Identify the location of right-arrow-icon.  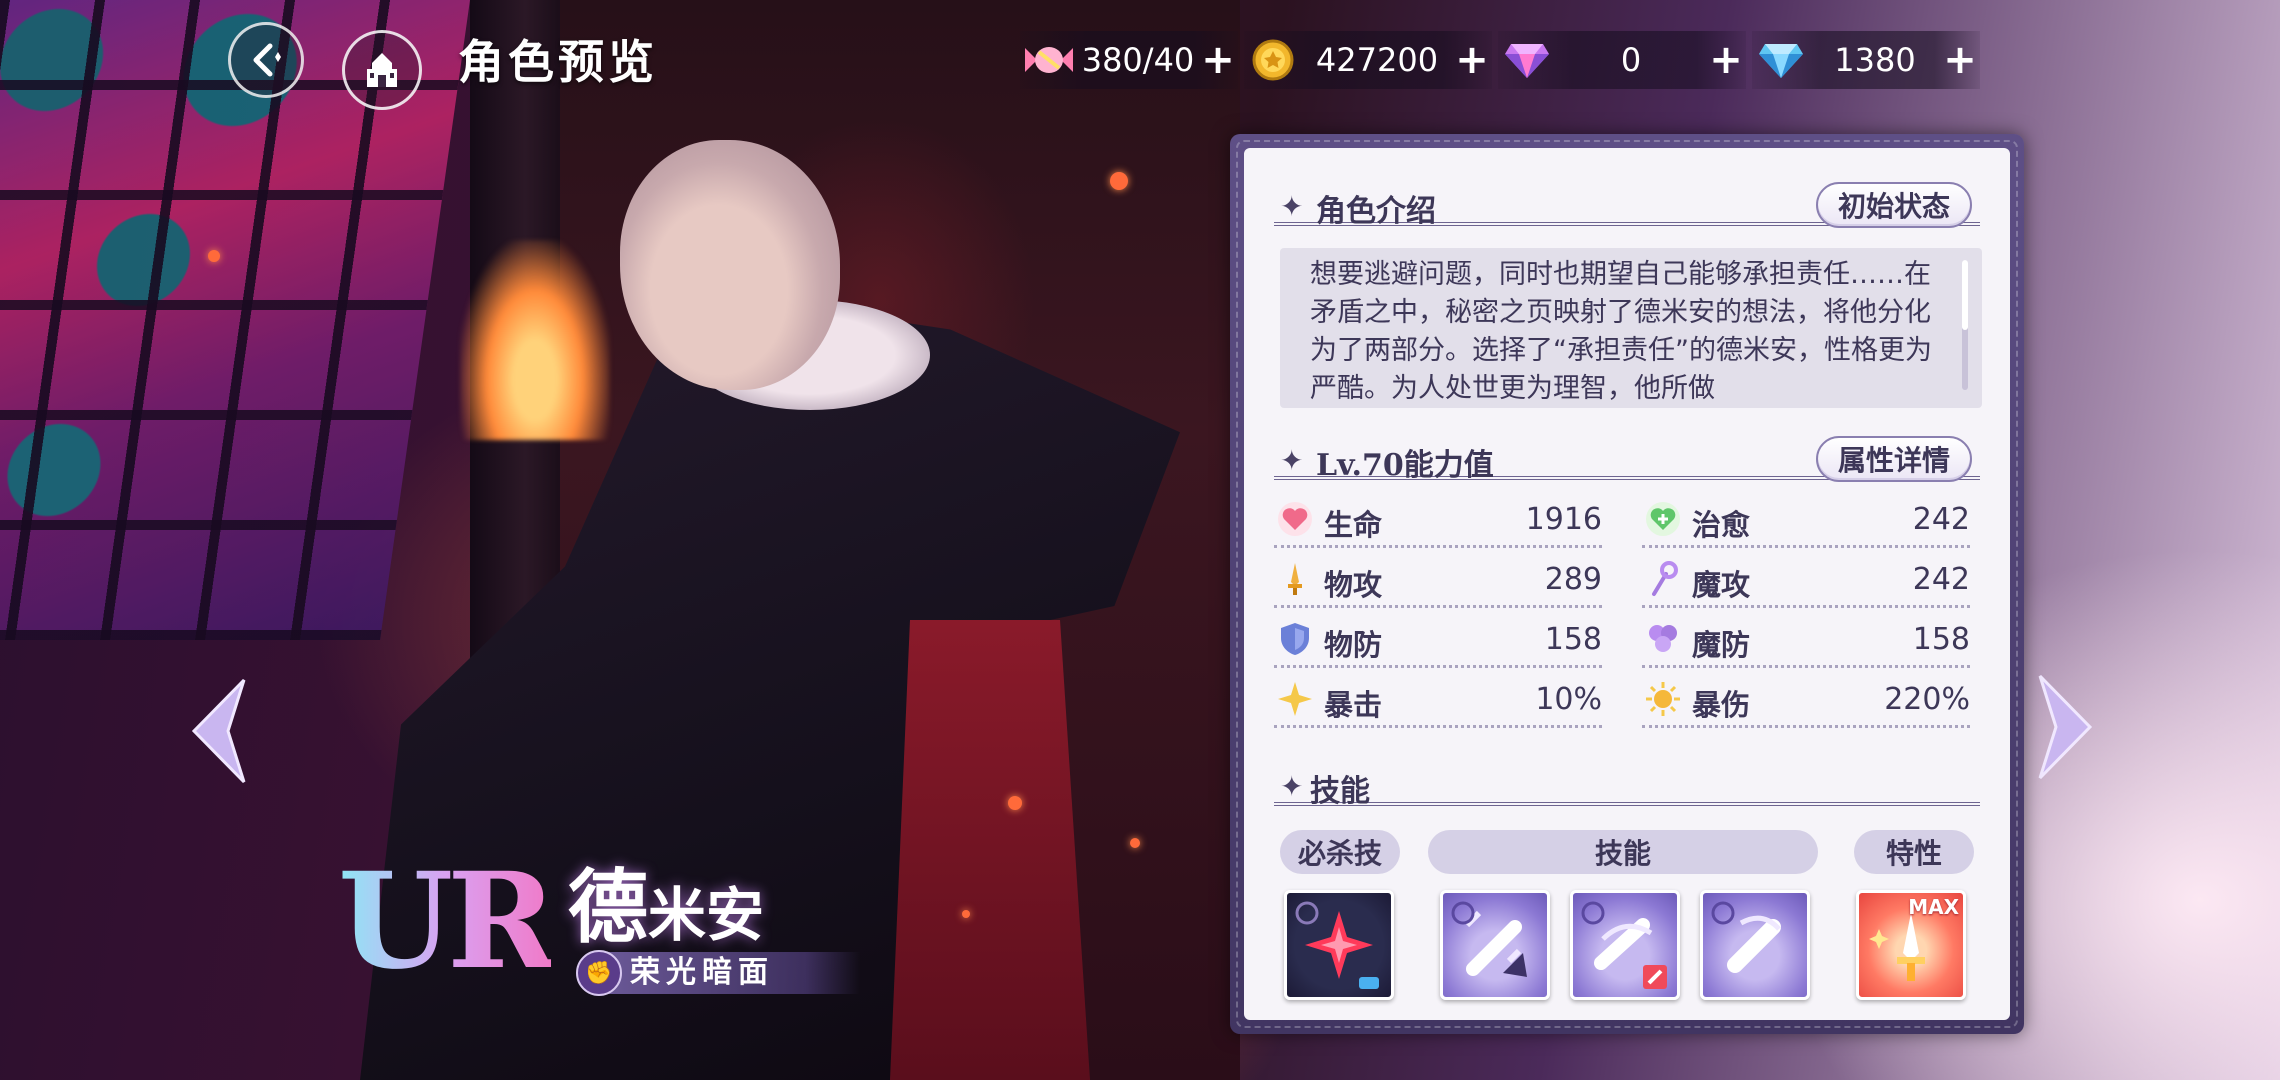
(2065, 727).